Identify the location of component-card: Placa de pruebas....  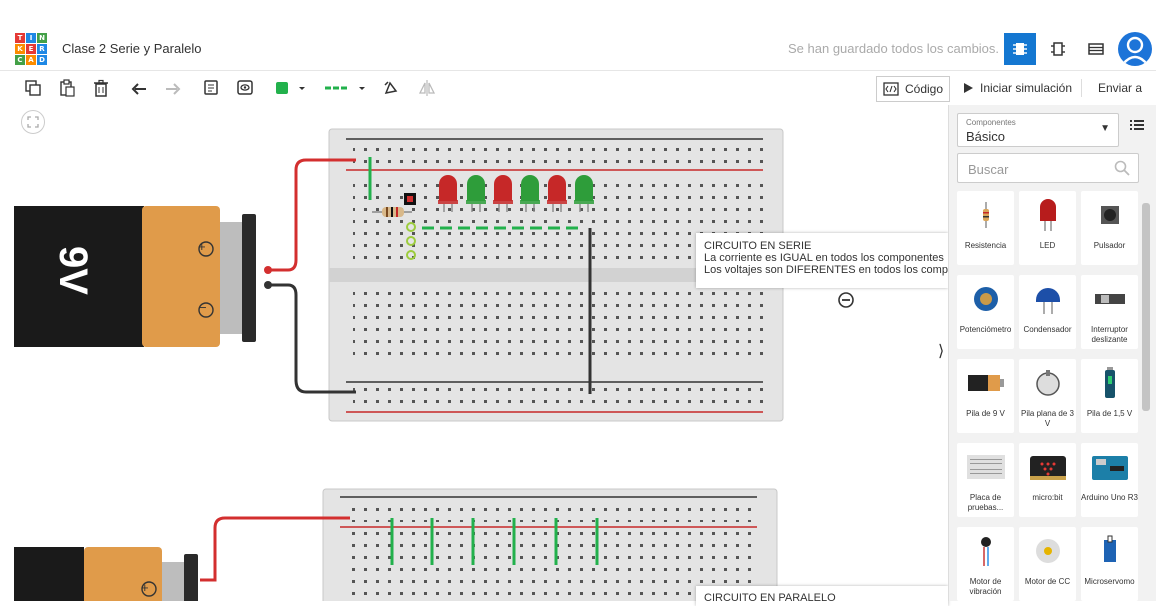
(985, 480).